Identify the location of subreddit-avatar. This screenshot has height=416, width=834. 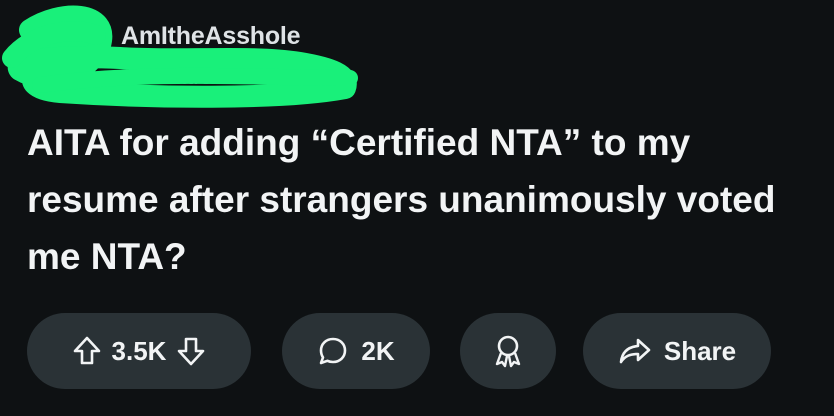
(63, 51).